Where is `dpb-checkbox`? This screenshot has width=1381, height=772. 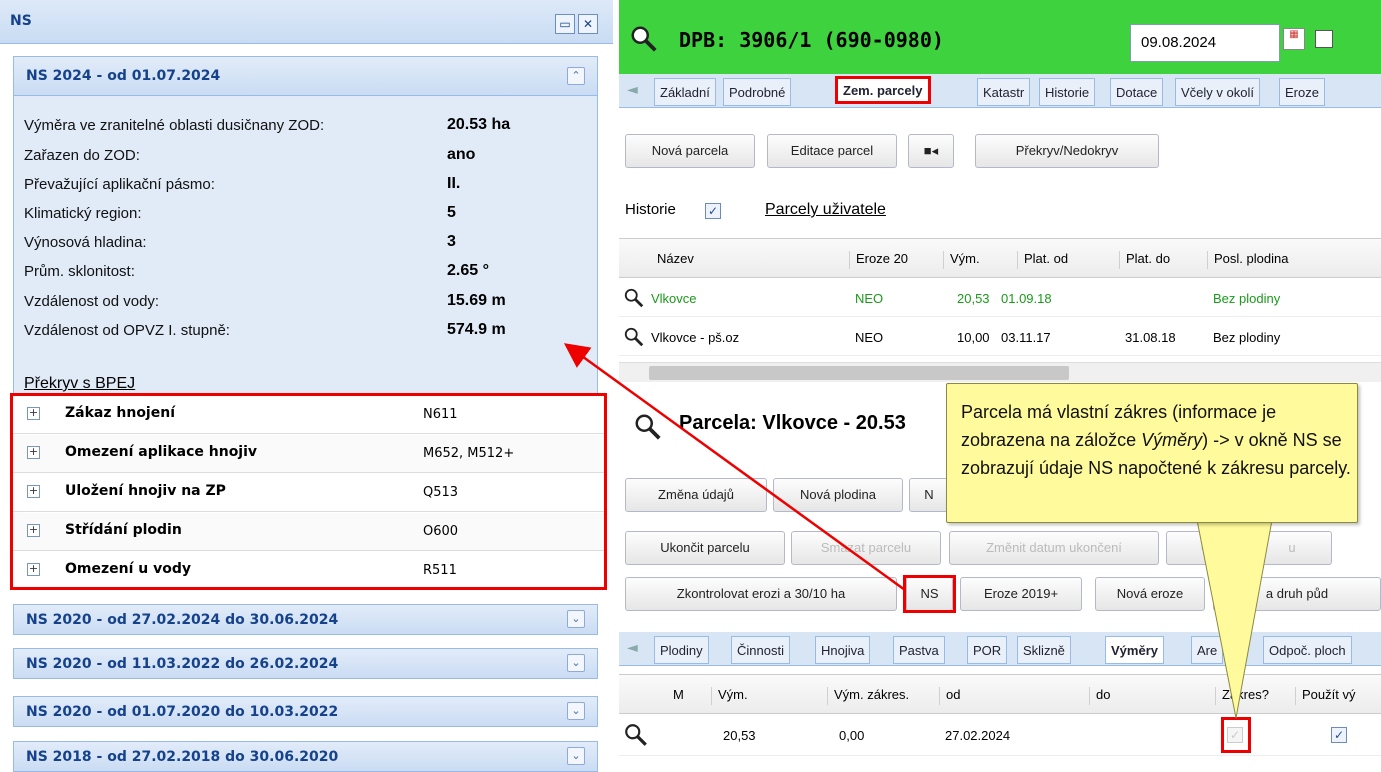
dpb-checkbox is located at coordinates (1324, 39).